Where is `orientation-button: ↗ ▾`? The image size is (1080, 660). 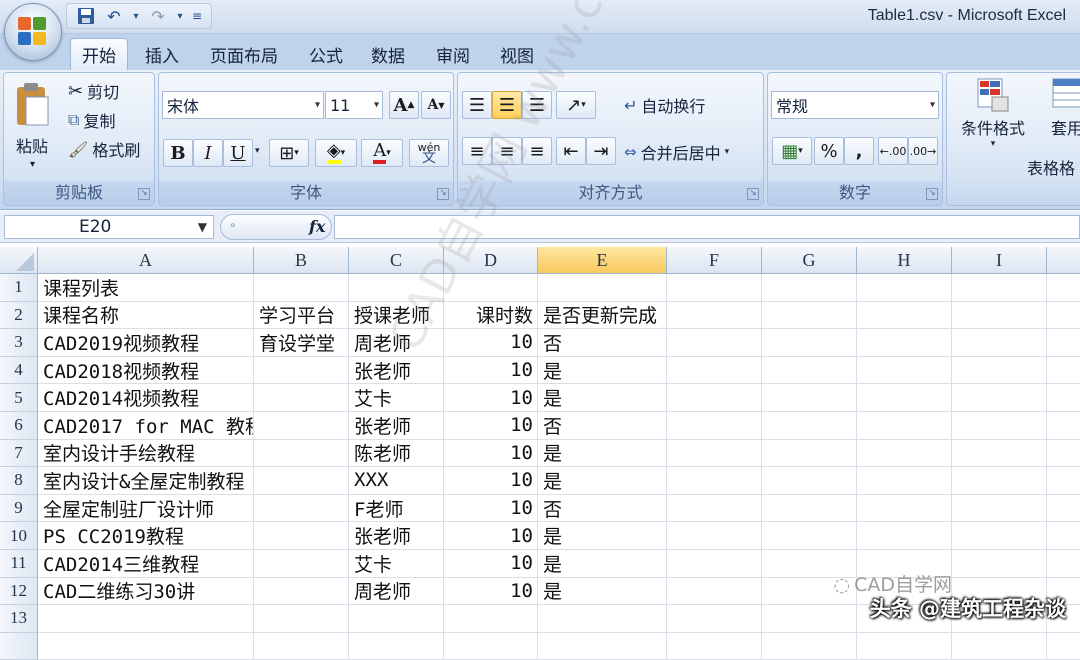
orientation-button: ↗ ▾ is located at coordinates (576, 105).